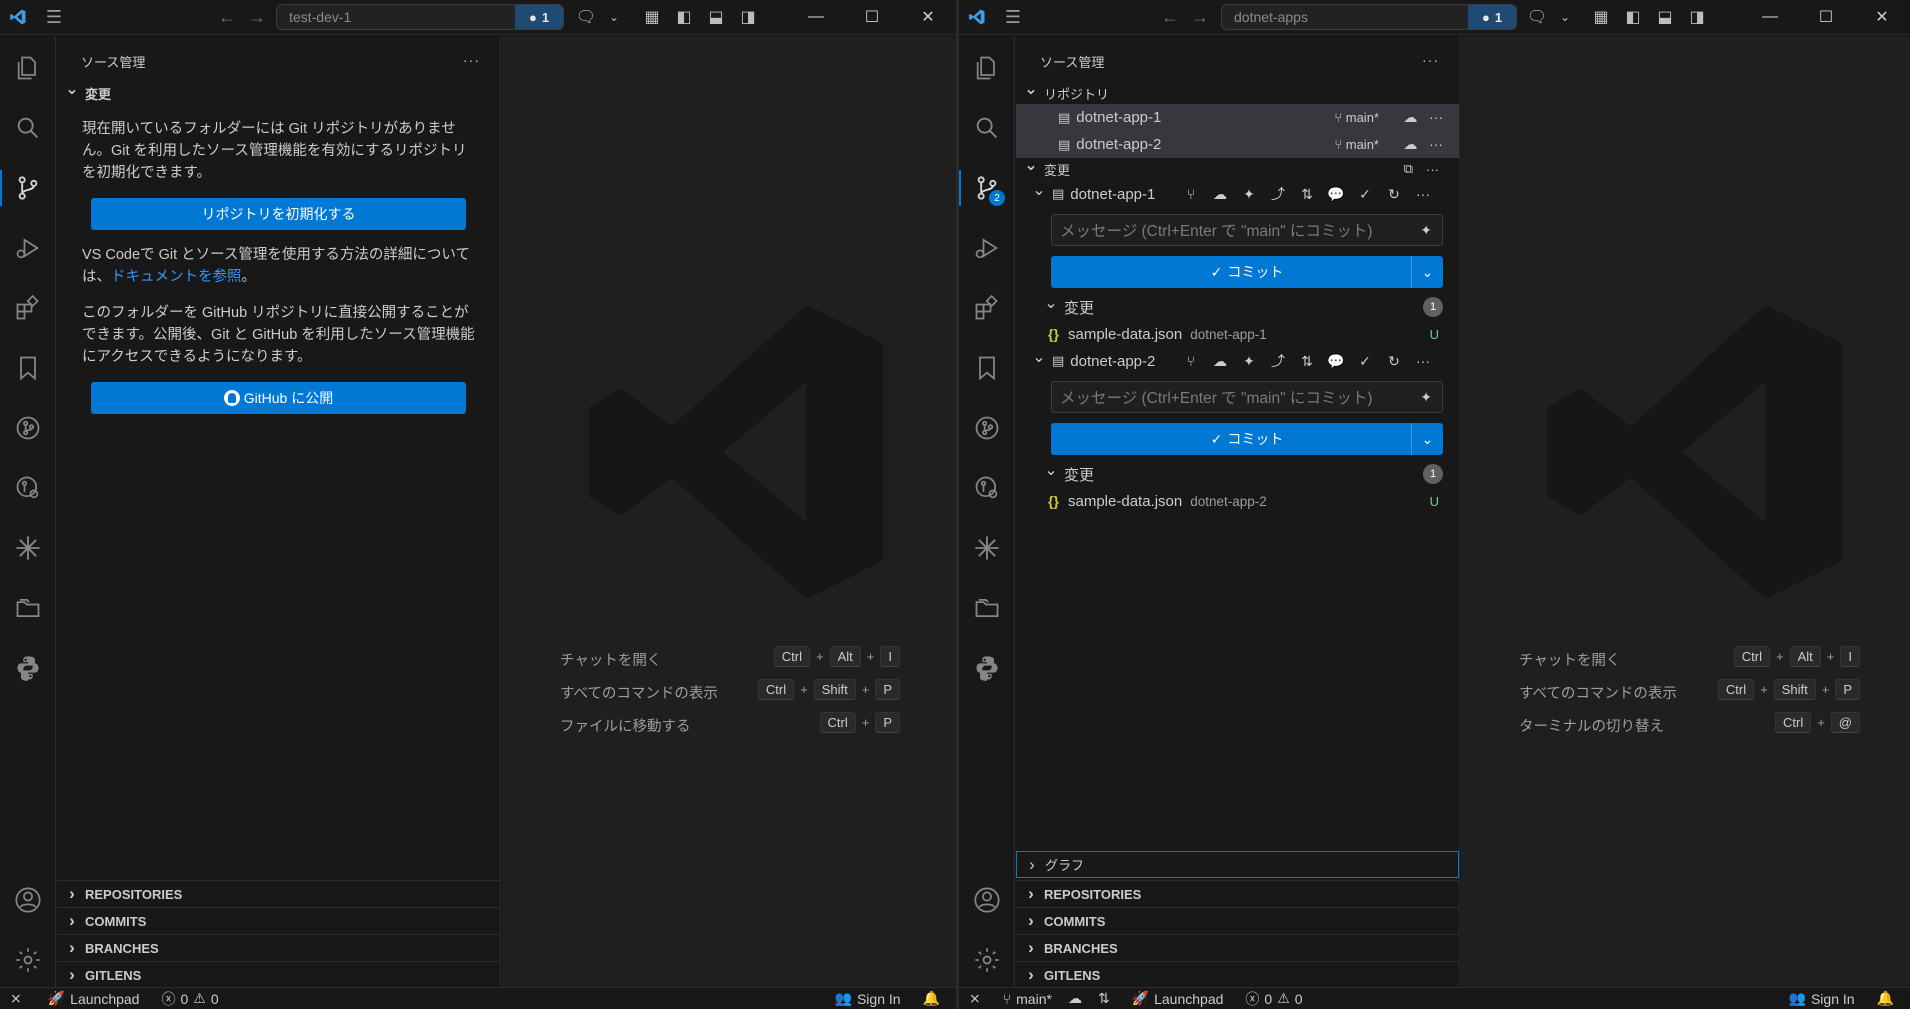 The width and height of the screenshot is (1910, 1009). What do you see at coordinates (1356, 144) in the screenshot?
I see `branch-indicator: ⑂ main*` at bounding box center [1356, 144].